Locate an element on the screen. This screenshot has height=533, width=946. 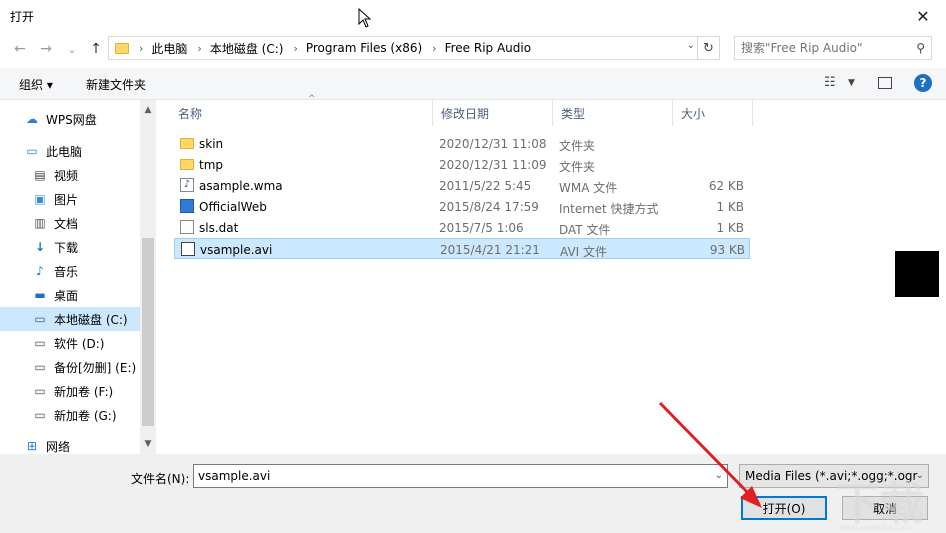
breadcrumb-item: Program Files (x86) is located at coordinates (364, 48).